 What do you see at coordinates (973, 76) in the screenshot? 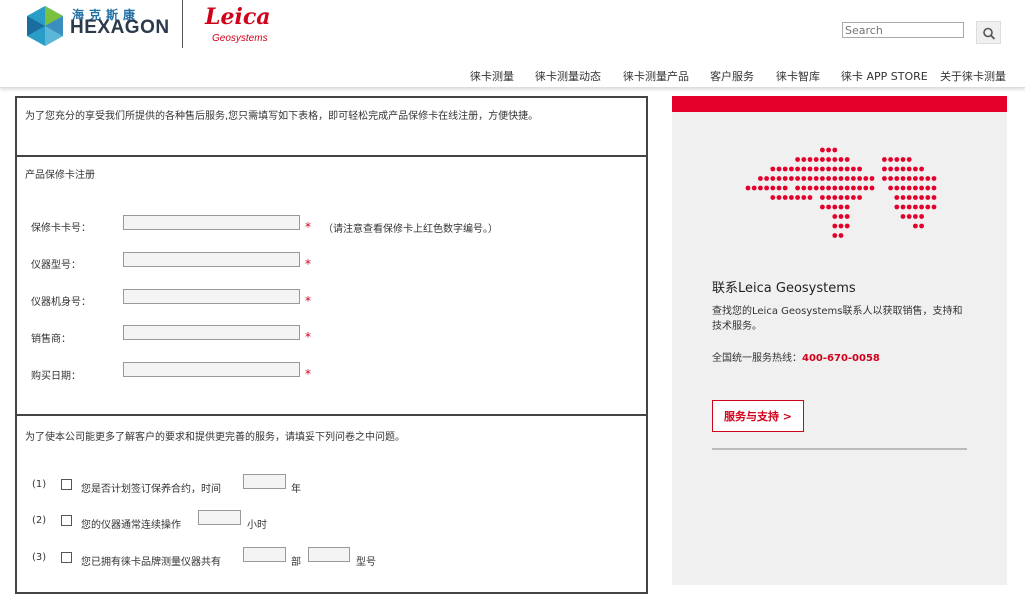
I see `nav-about: 关于徕卡测量` at bounding box center [973, 76].